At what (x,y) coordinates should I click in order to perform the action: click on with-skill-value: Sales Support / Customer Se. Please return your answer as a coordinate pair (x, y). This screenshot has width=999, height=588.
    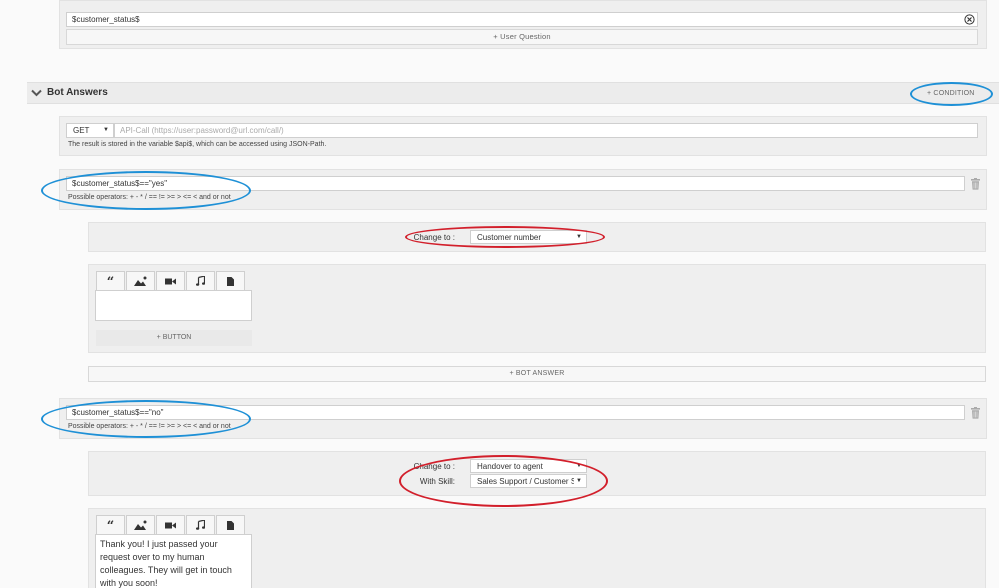
    Looking at the image, I should click on (529, 481).